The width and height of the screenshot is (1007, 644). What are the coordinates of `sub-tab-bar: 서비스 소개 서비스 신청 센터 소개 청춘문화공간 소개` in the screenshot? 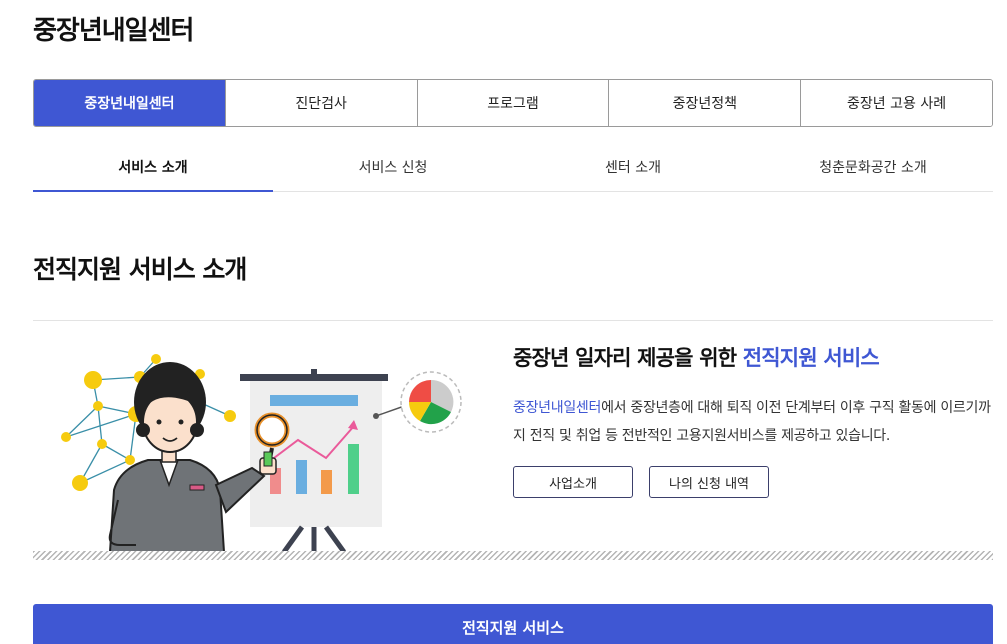 It's located at (513, 167).